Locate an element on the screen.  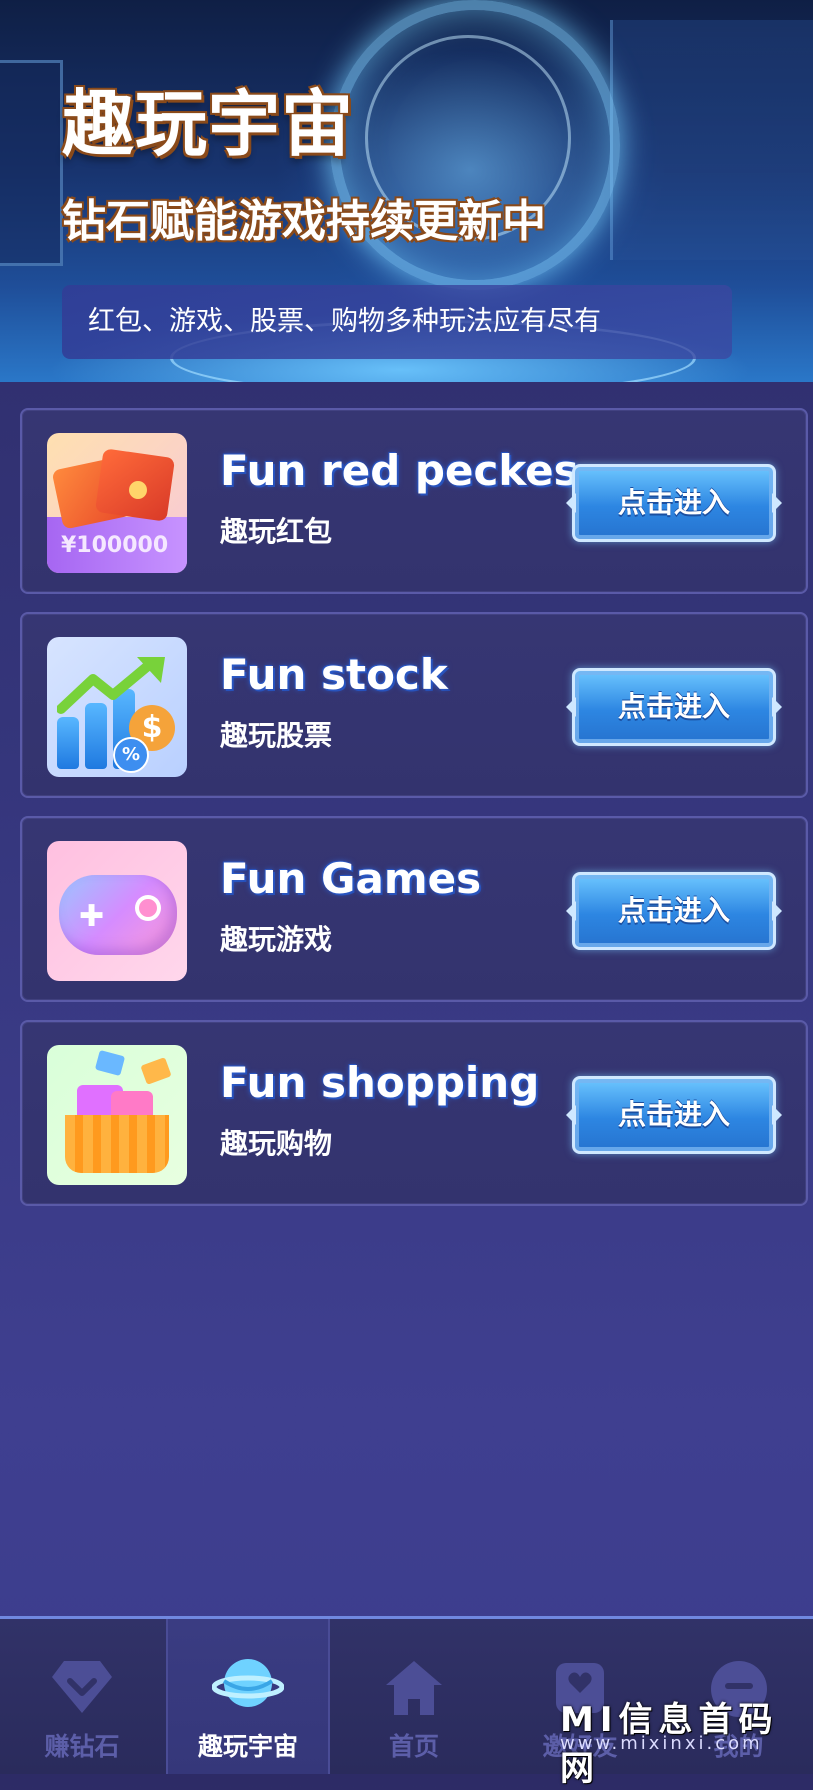
home-icon is located at coordinates (414, 1688).